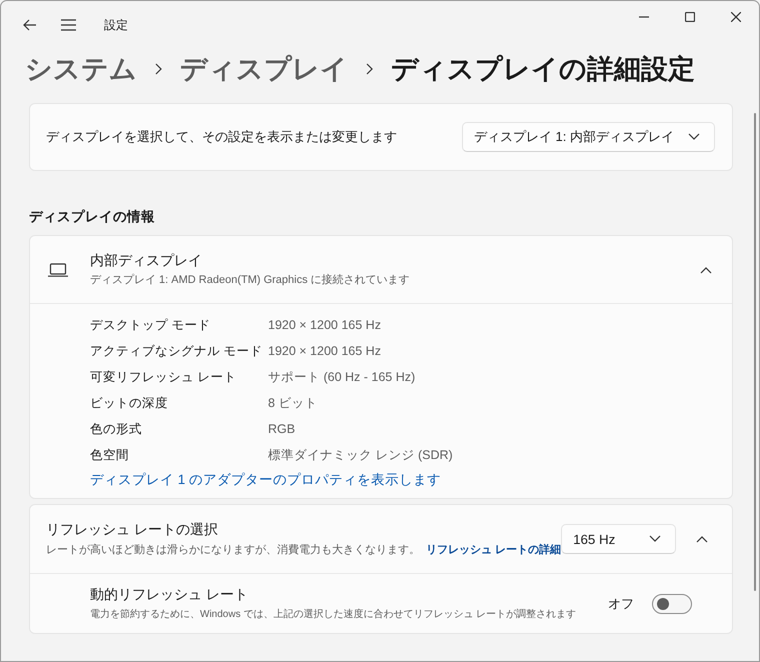 Image resolution: width=760 pixels, height=662 pixels. Describe the element at coordinates (92, 217) in the screenshot. I see `section-heading: ディスプレイの情報` at that location.